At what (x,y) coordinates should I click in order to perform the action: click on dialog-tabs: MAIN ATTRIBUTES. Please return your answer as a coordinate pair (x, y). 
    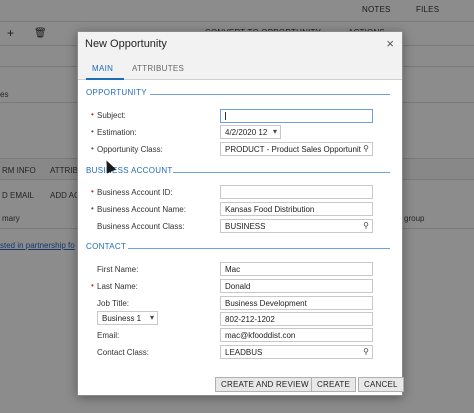
    Looking at the image, I should click on (240, 69).